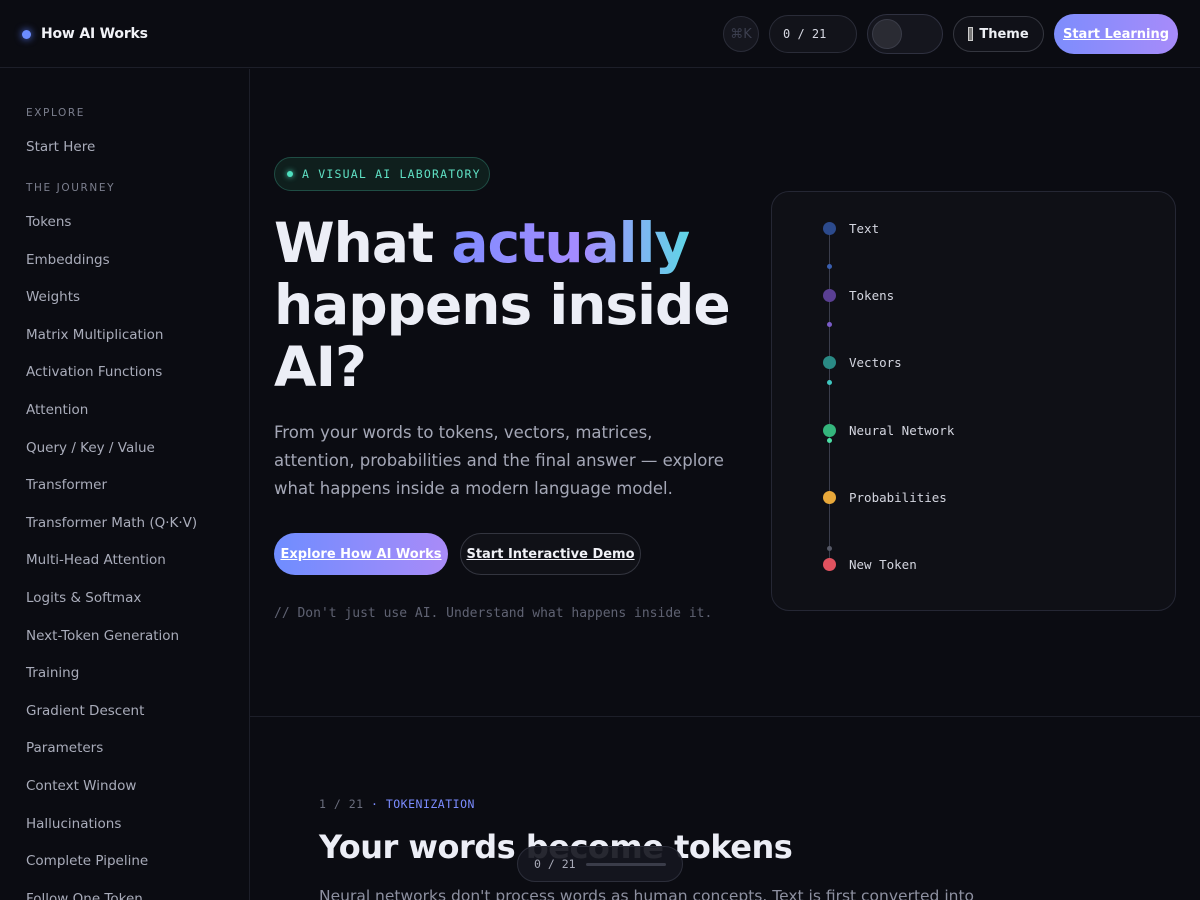  Describe the element at coordinates (90, 448) in the screenshot. I see `sidebar-item: Query / Key / Value` at that location.